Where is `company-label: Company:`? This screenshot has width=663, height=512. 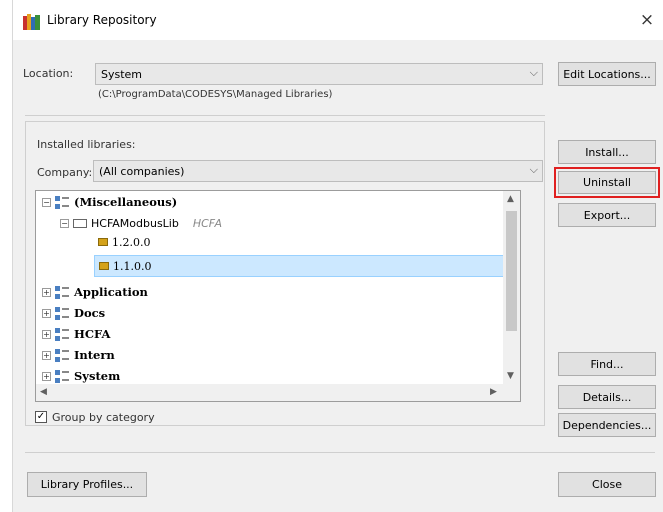 company-label: Company: is located at coordinates (65, 172).